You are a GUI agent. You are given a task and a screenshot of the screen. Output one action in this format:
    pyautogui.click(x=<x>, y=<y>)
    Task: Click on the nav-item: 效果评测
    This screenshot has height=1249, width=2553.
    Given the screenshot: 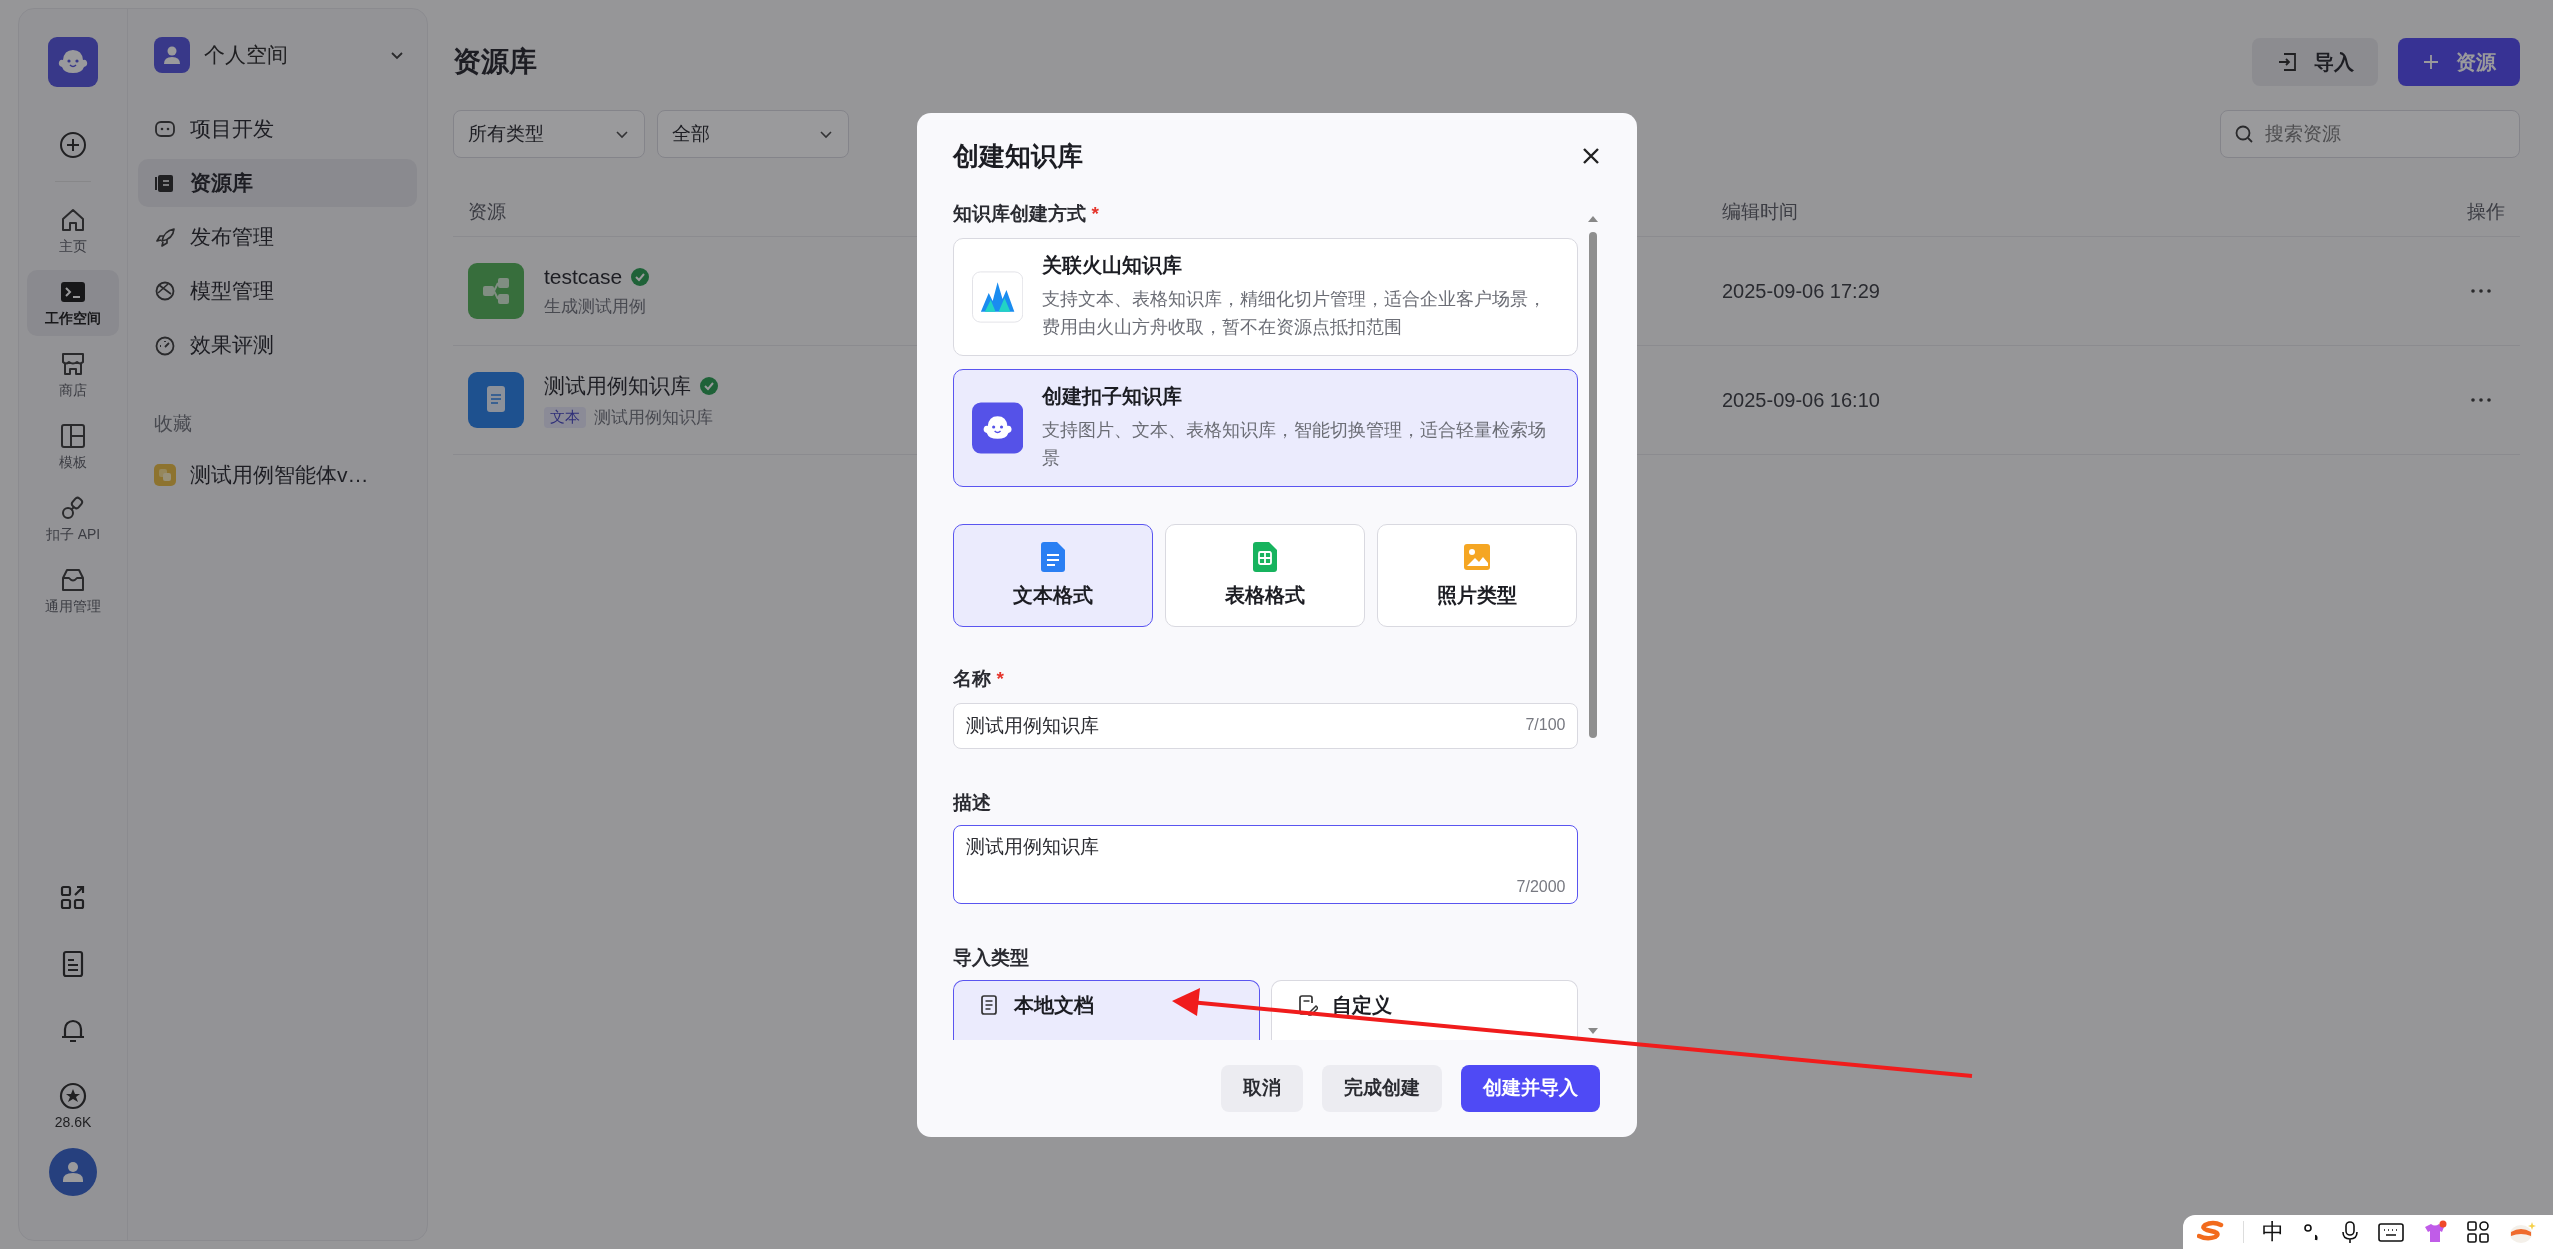 What is the action you would take?
    pyautogui.click(x=277, y=345)
    